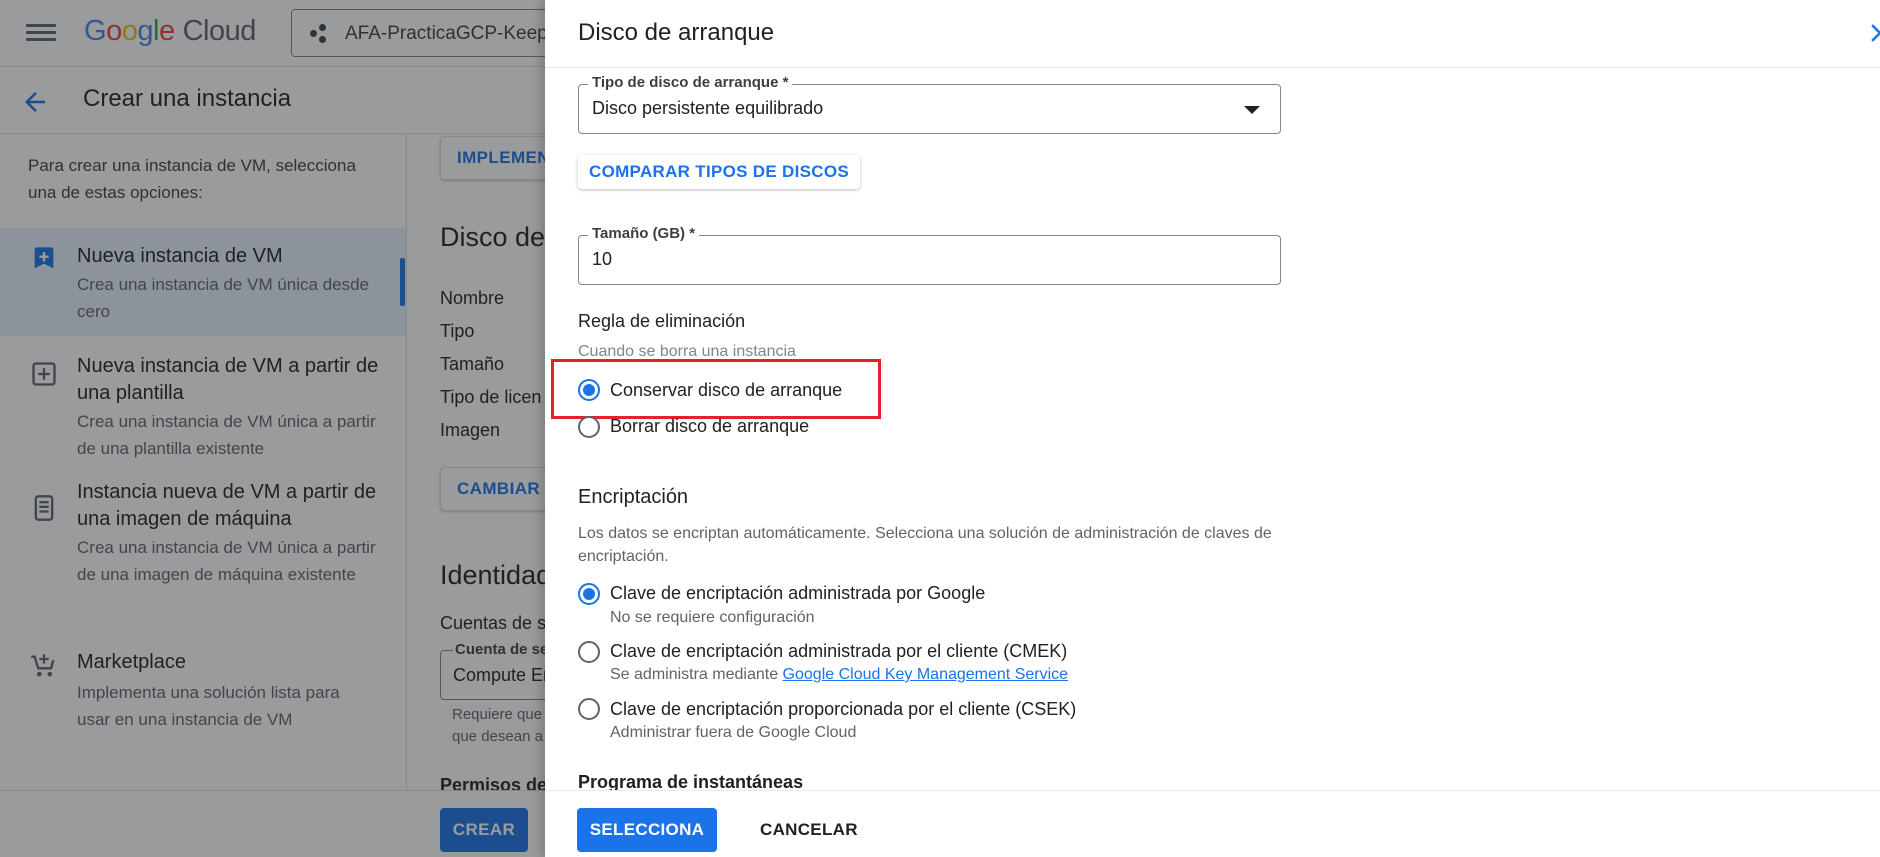 This screenshot has width=1880, height=857. What do you see at coordinates (733, 732) in the screenshot?
I see `radio-sublabel: Administrar fuera de Google Cloud` at bounding box center [733, 732].